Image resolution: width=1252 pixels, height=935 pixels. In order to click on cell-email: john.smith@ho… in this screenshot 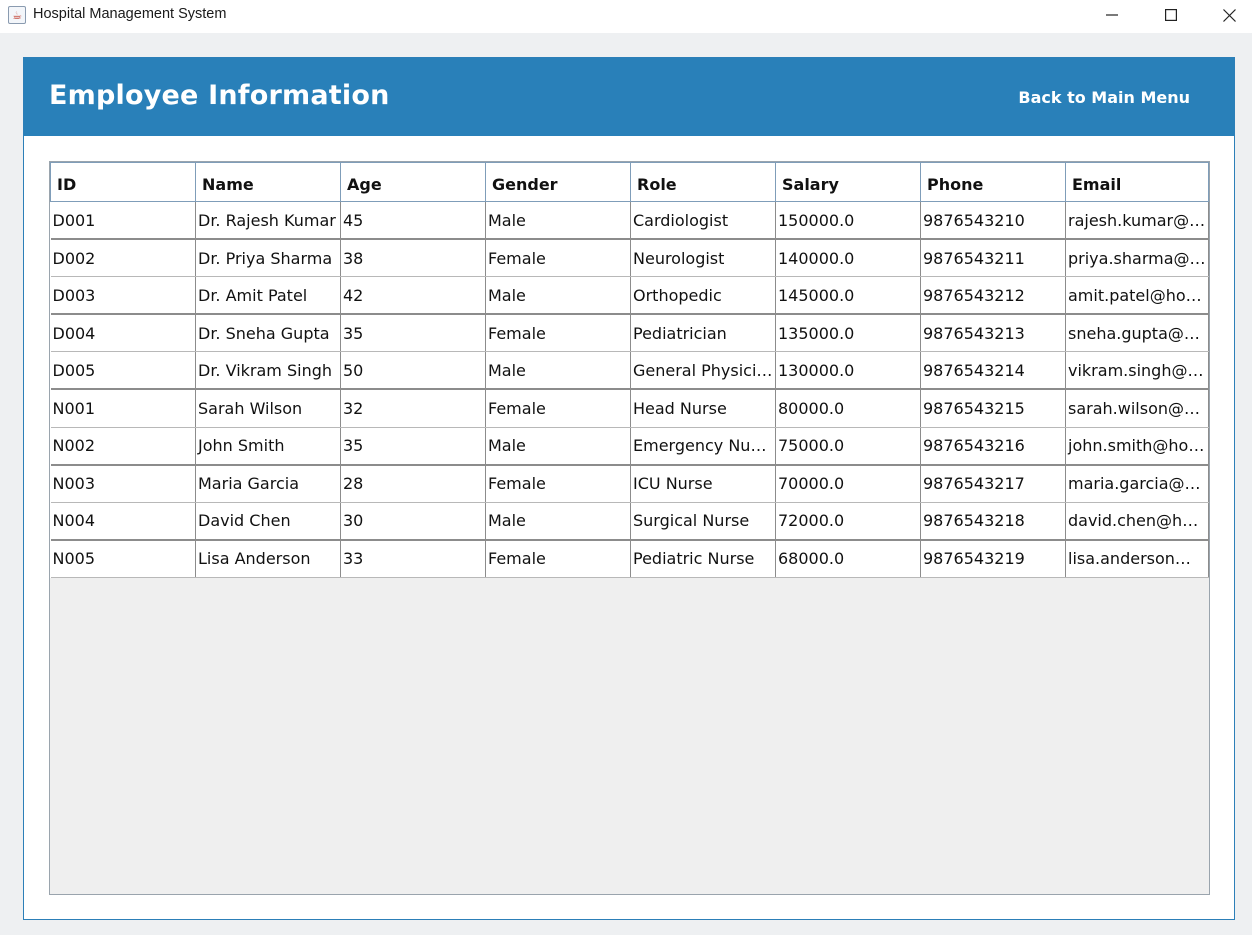, I will do `click(1137, 446)`.